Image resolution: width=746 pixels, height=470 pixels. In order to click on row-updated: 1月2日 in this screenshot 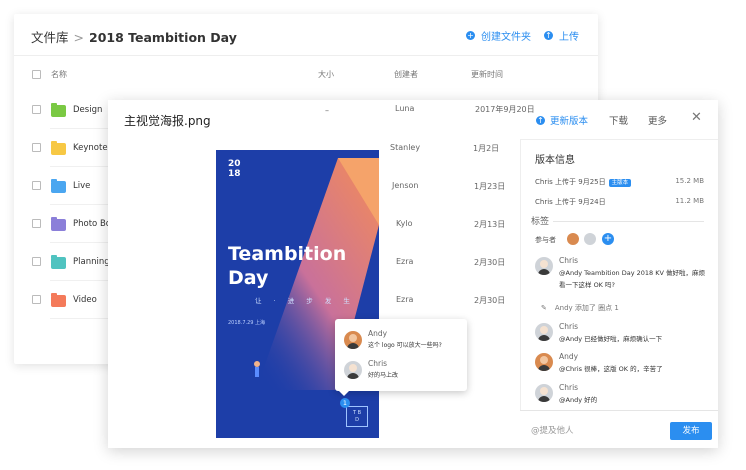, I will do `click(486, 148)`.